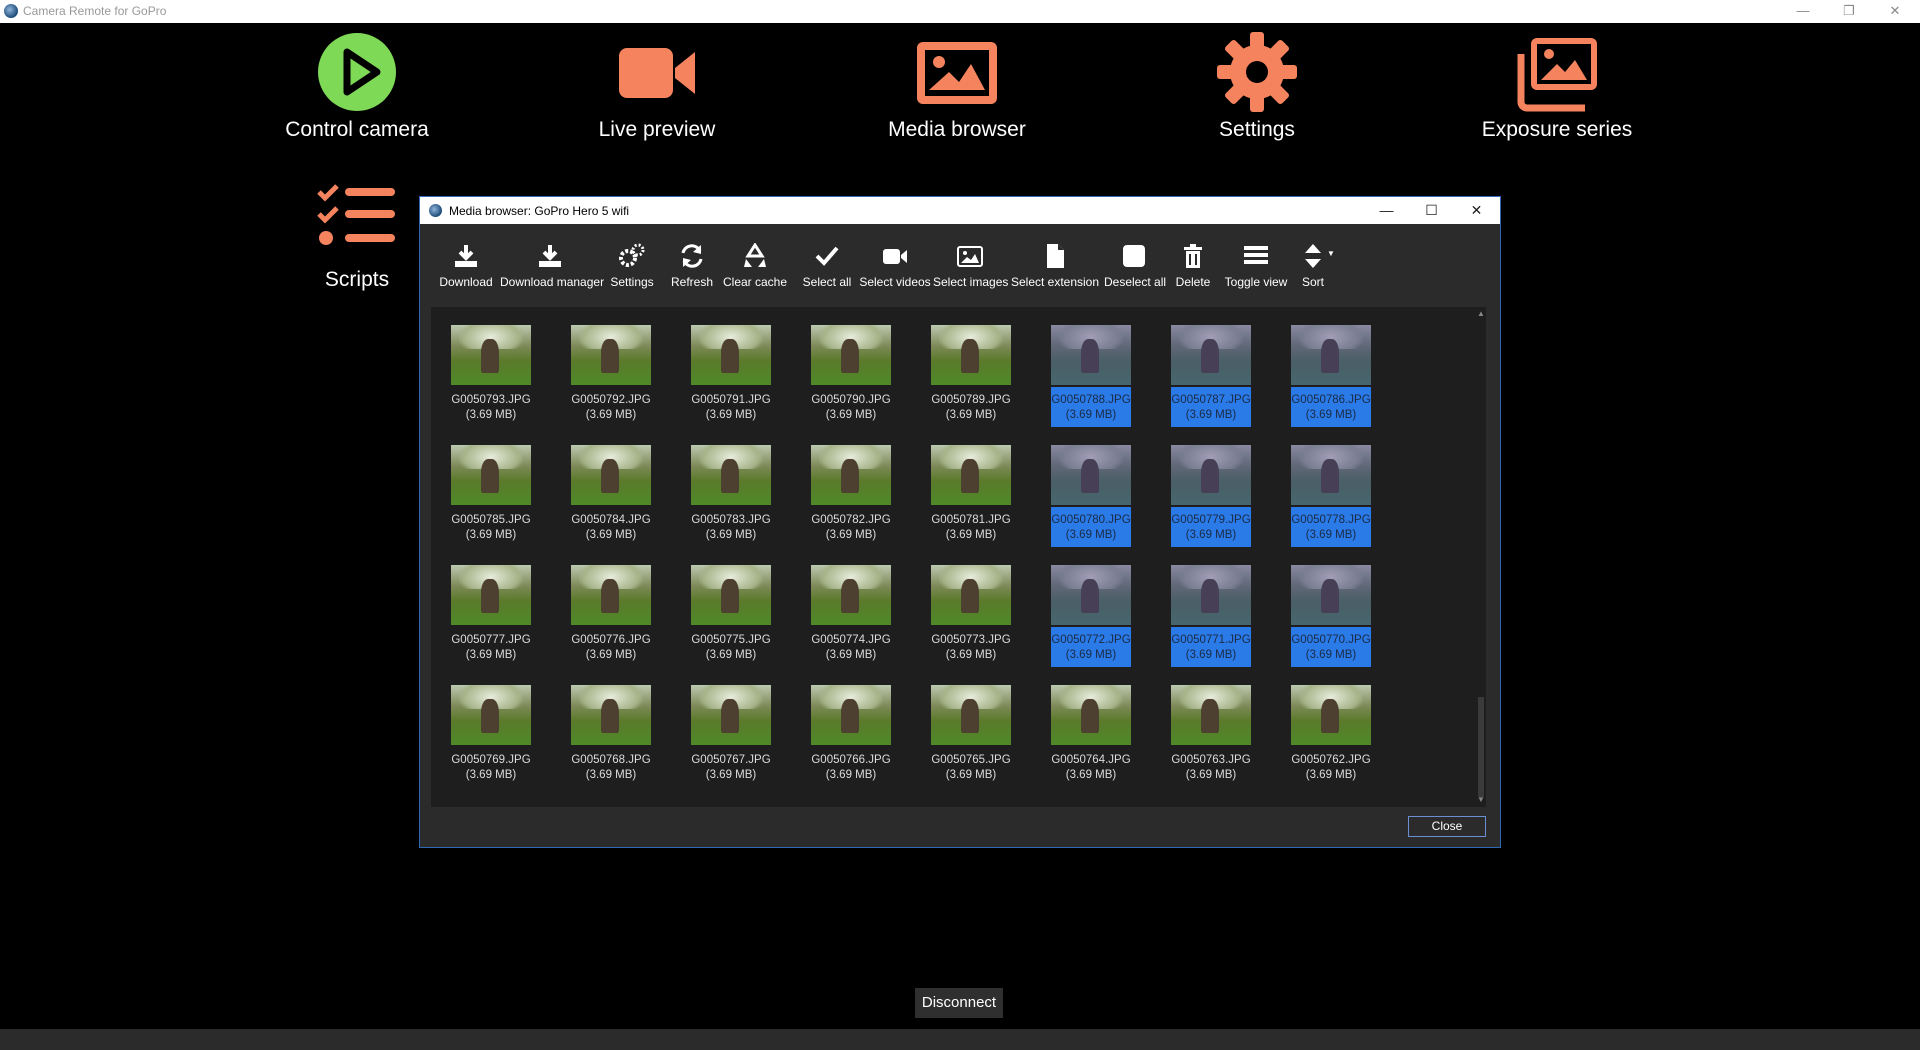 The width and height of the screenshot is (1920, 1050). I want to click on select-videos-button: Select videos, so click(895, 265).